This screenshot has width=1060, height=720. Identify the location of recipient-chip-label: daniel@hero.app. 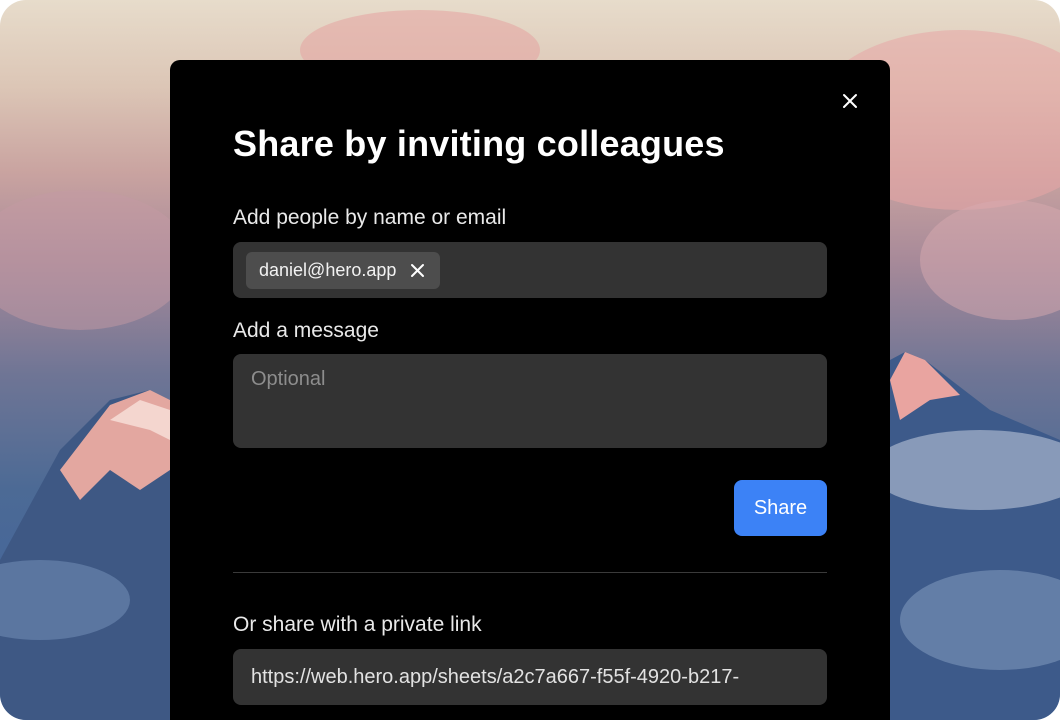
(328, 270).